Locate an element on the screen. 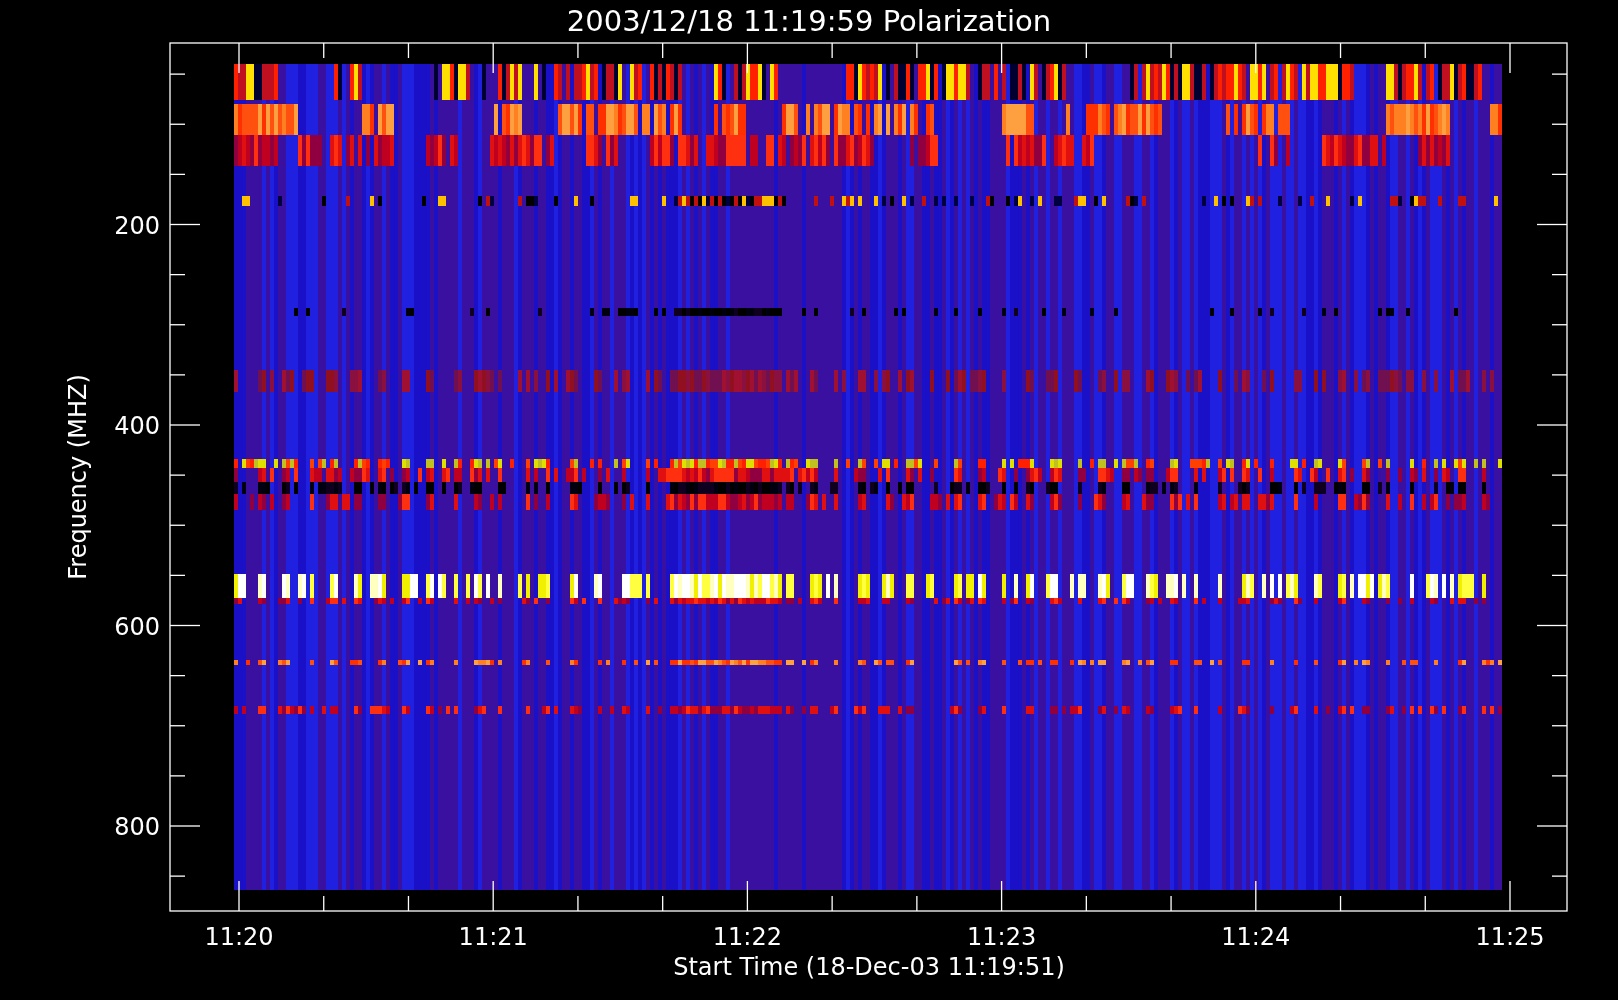 The width and height of the screenshot is (1618, 1000). x-tick-label: 11:24 is located at coordinates (1256, 937).